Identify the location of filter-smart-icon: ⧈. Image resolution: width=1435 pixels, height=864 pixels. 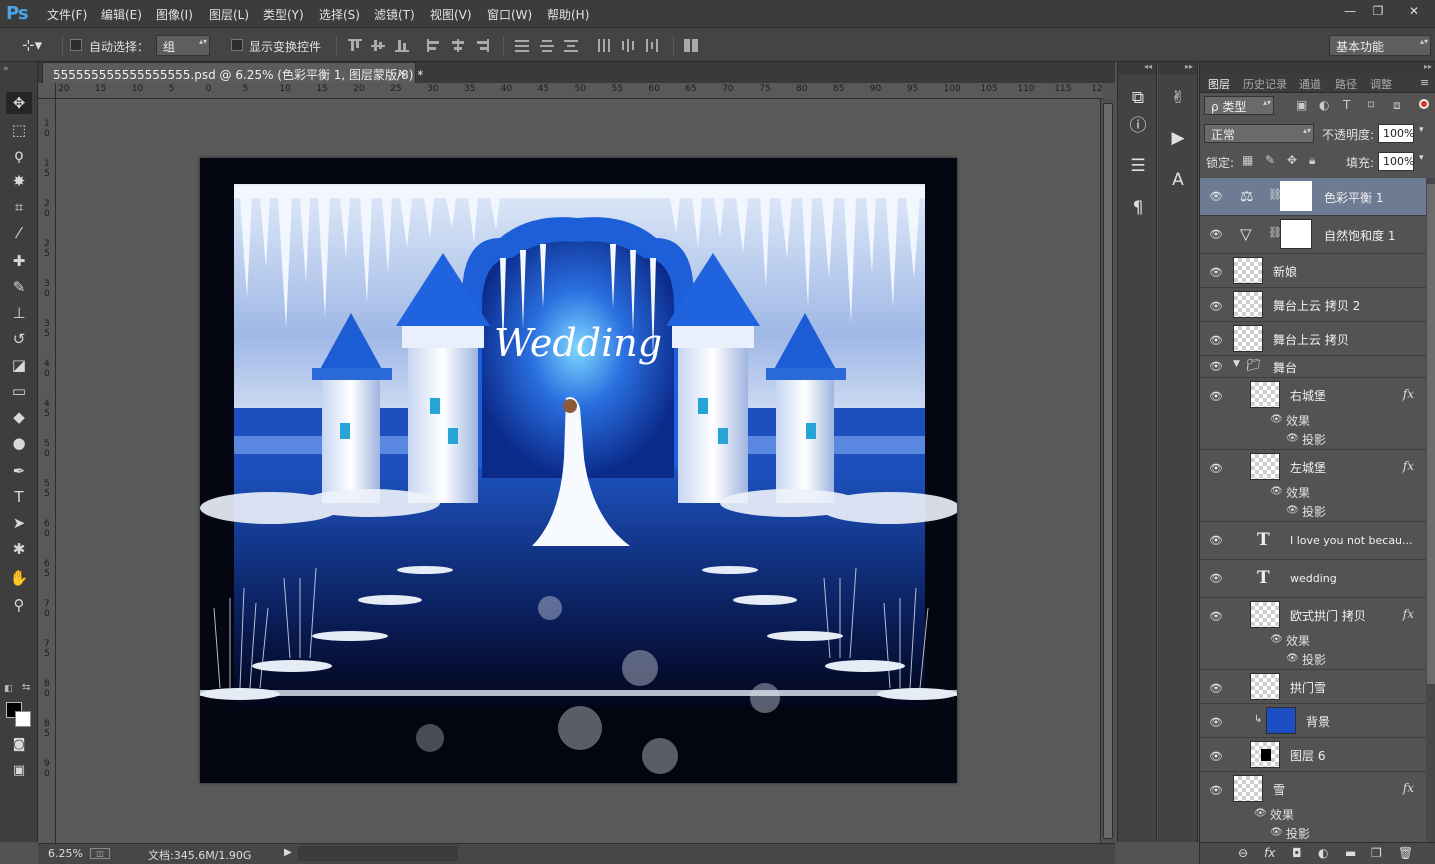
(1397, 105).